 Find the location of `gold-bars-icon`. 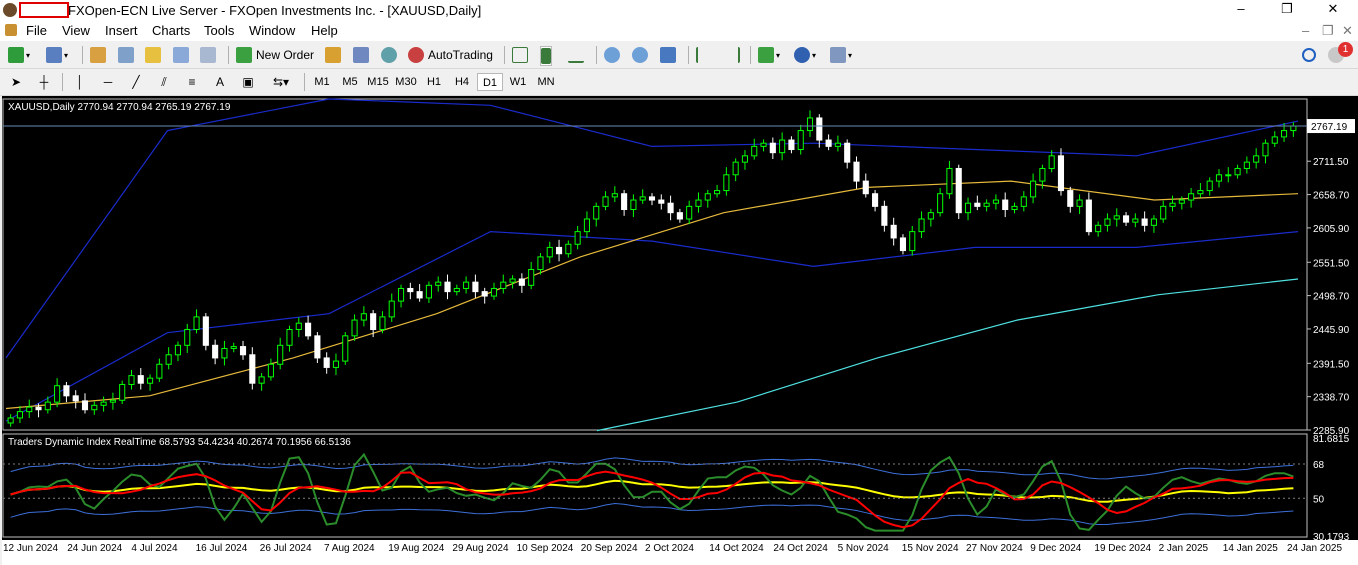

gold-bars-icon is located at coordinates (333, 55).